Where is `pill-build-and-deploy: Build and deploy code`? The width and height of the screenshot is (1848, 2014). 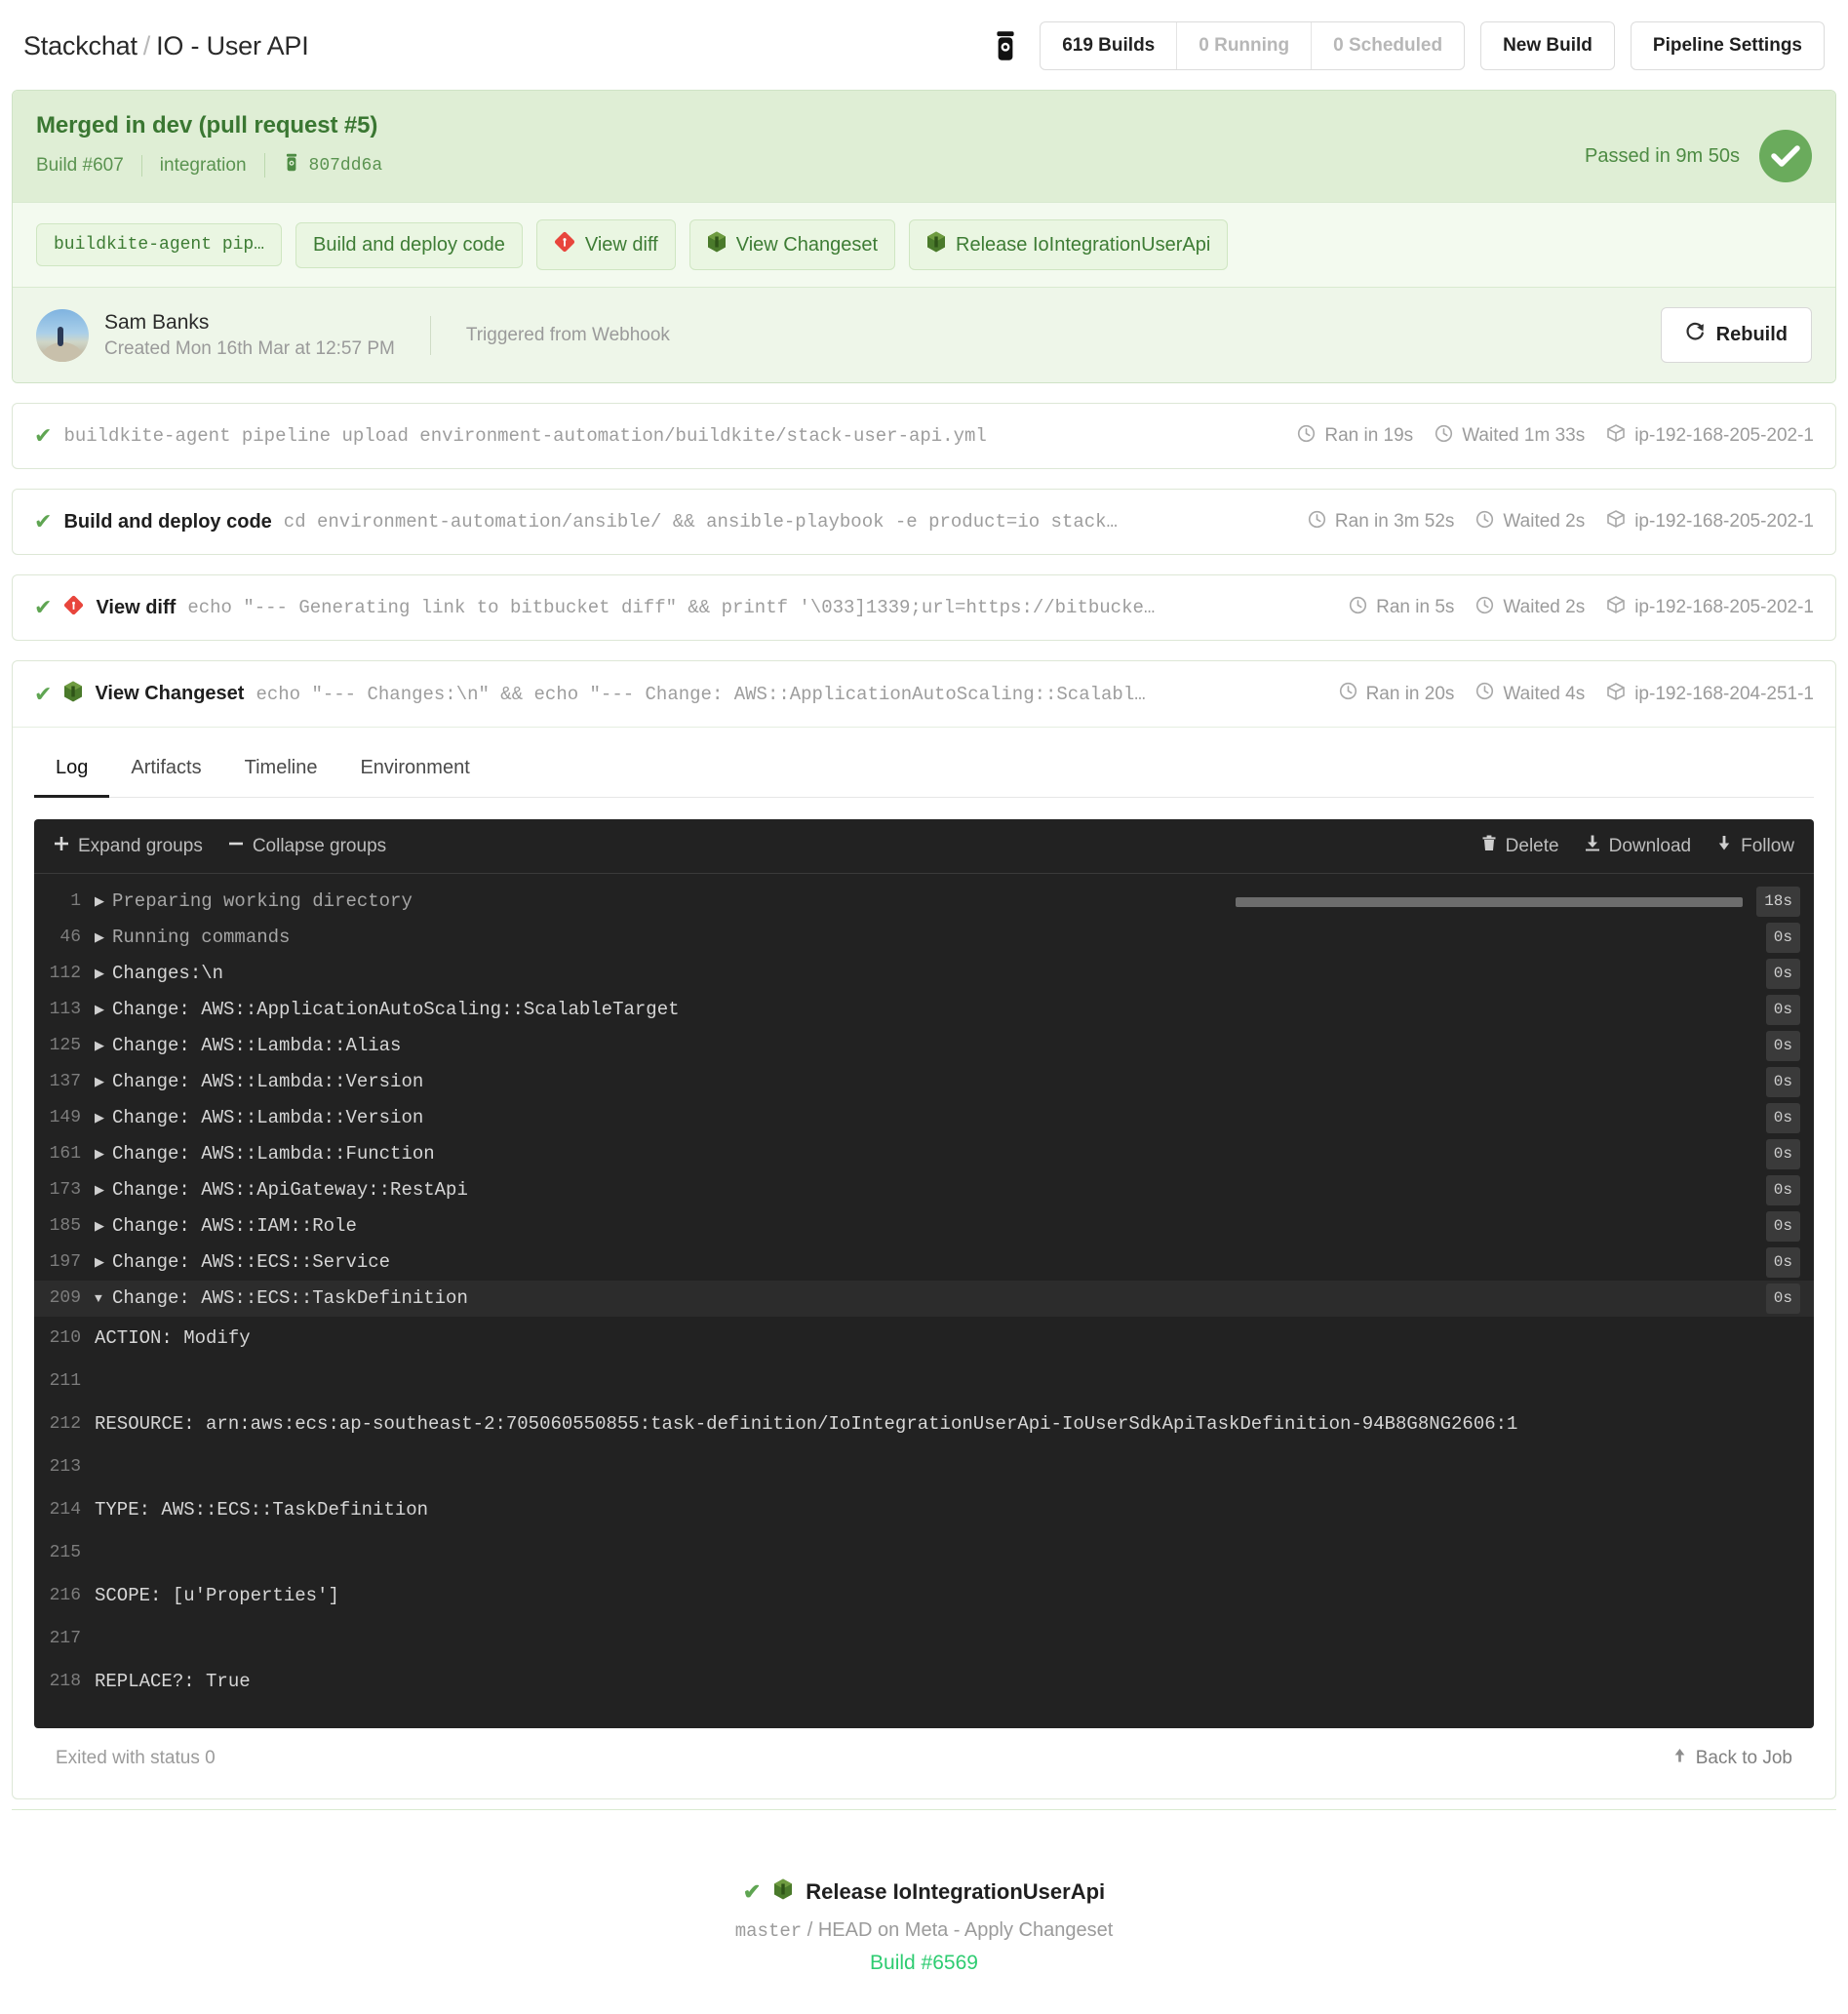
pill-build-and-deploy: Build and deploy code is located at coordinates (409, 245).